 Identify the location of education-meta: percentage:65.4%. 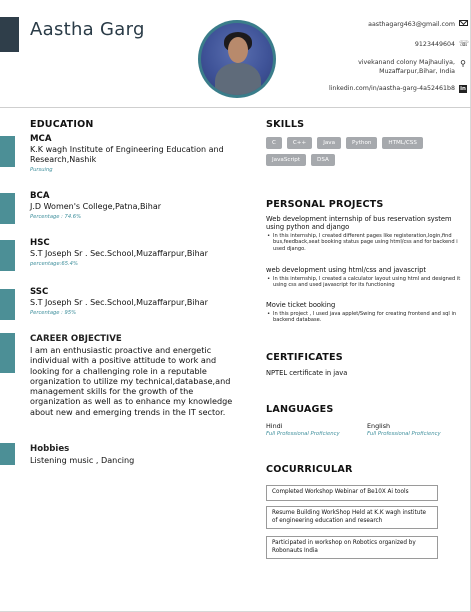
(54, 264).